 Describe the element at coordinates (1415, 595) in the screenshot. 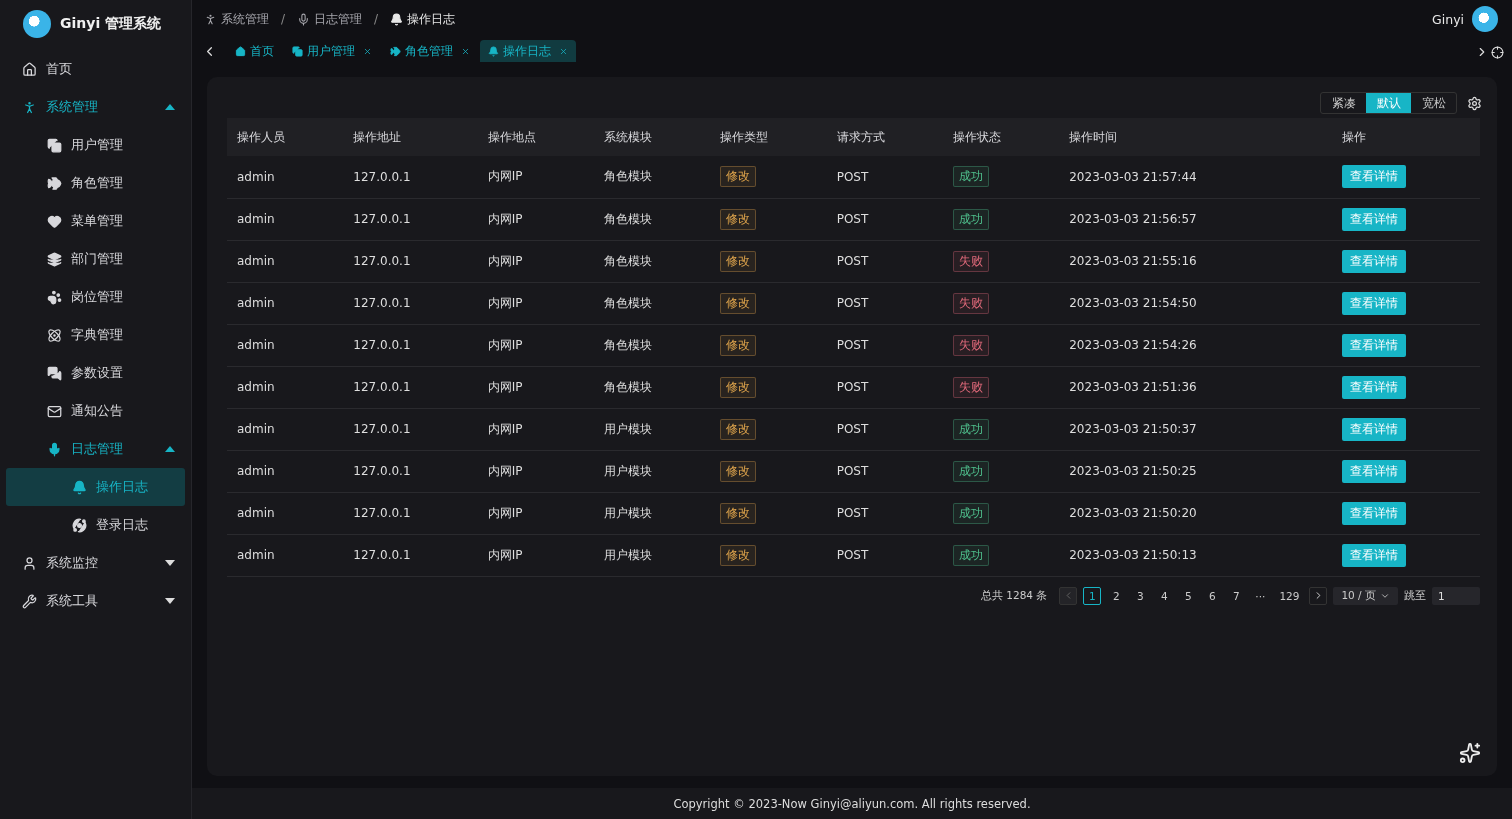

I see `jump-label: 跳至` at that location.